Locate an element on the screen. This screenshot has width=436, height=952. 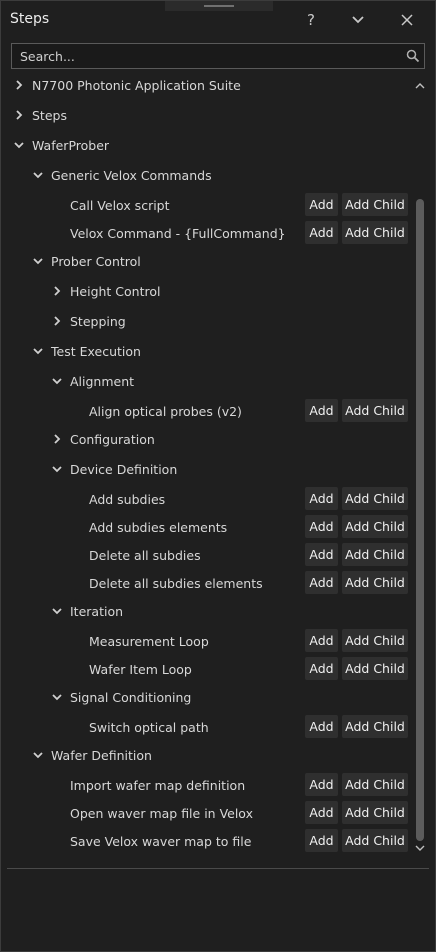
tree-item-label: Switch optical path is located at coordinates (149, 727).